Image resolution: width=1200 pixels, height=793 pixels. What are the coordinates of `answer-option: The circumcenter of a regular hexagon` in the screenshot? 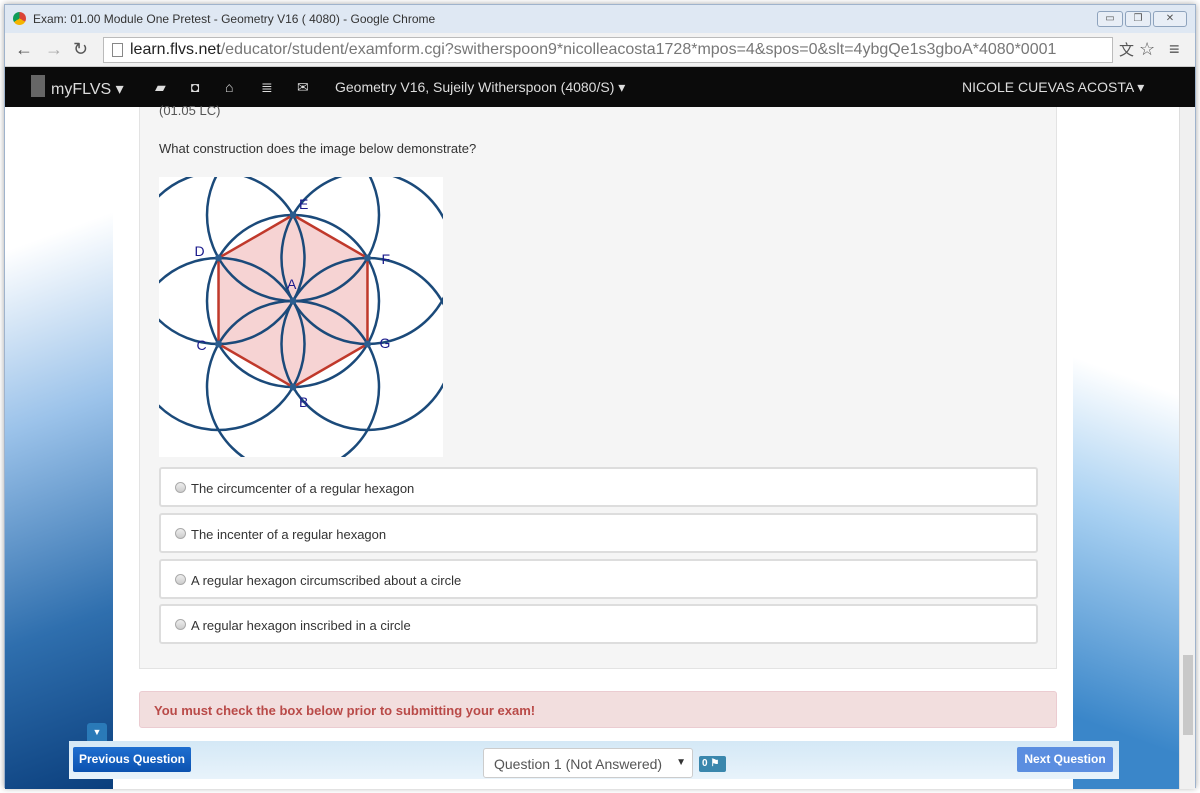 It's located at (598, 487).